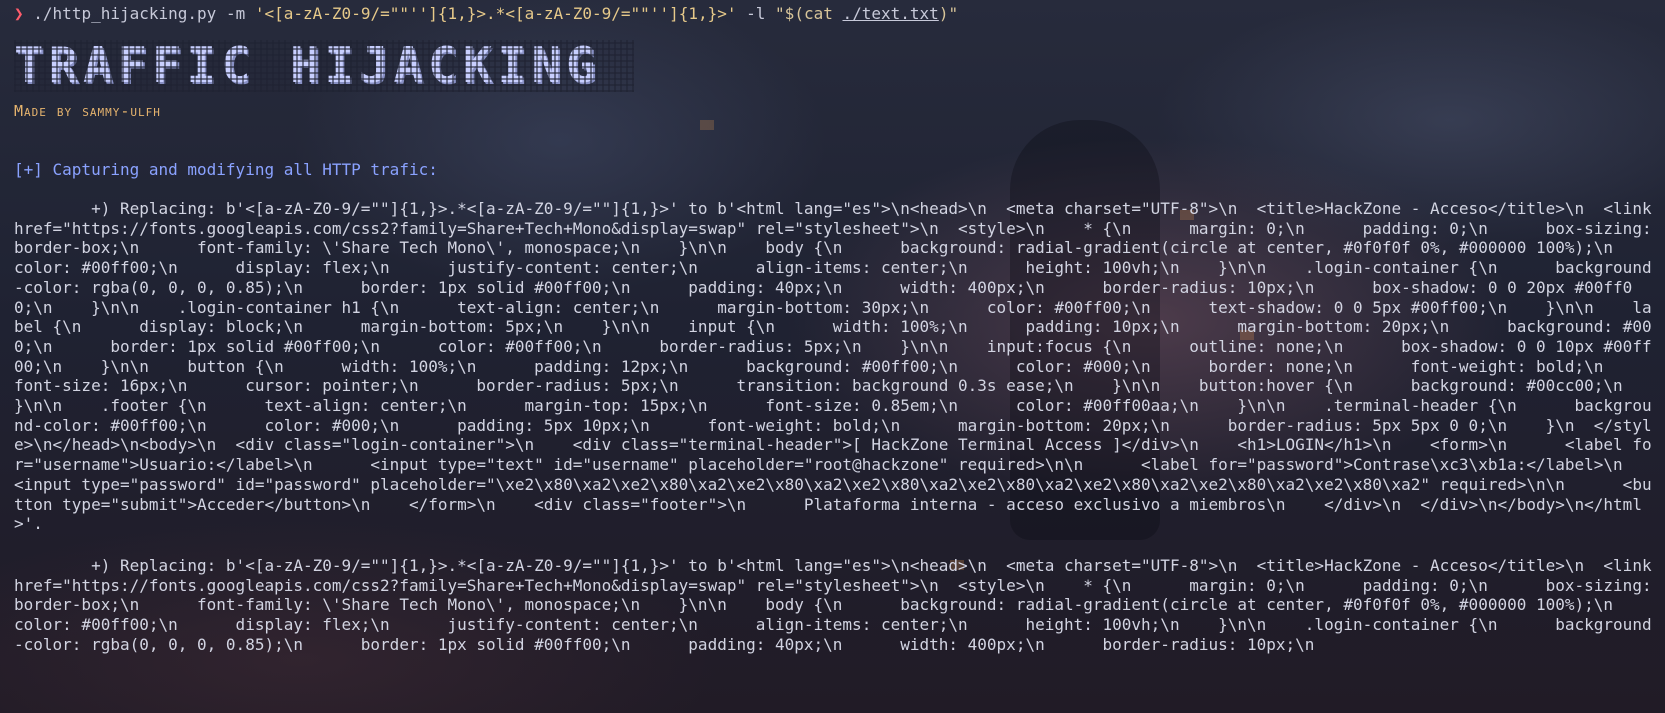 This screenshot has height=713, width=1665. Describe the element at coordinates (809, 13) in the screenshot. I see `load-prefix: "$(cat` at that location.